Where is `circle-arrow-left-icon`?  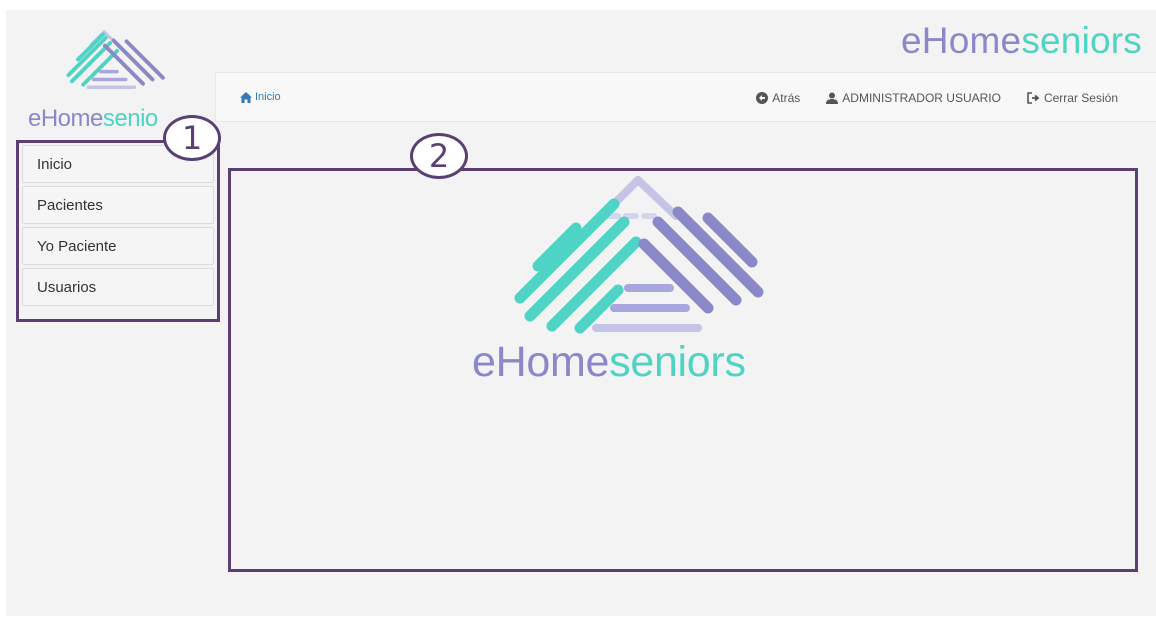 circle-arrow-left-icon is located at coordinates (762, 98).